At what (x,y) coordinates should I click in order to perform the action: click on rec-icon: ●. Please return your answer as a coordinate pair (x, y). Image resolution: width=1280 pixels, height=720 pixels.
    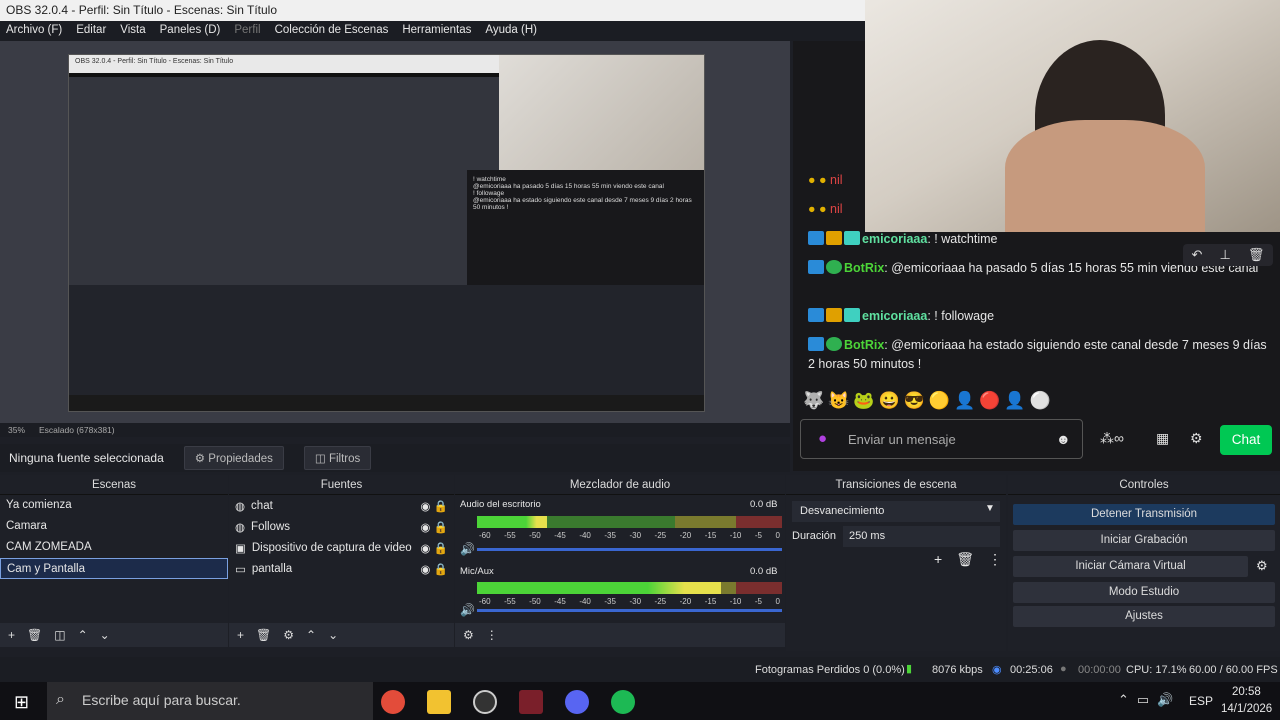
    Looking at the image, I should click on (1063, 669).